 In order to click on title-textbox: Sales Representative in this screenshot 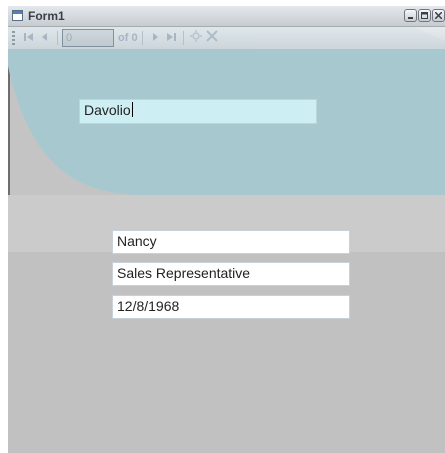, I will do `click(231, 274)`.